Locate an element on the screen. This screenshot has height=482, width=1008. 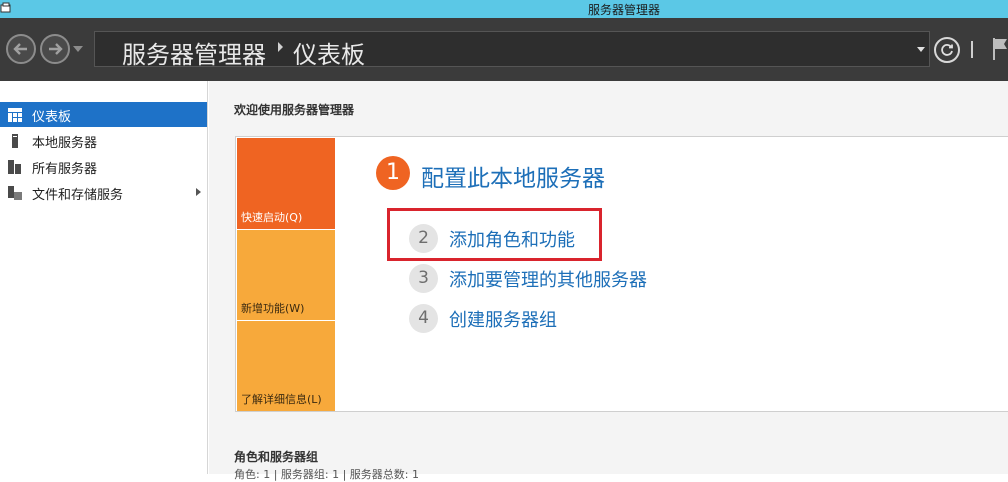
highlight-box is located at coordinates (494, 234).